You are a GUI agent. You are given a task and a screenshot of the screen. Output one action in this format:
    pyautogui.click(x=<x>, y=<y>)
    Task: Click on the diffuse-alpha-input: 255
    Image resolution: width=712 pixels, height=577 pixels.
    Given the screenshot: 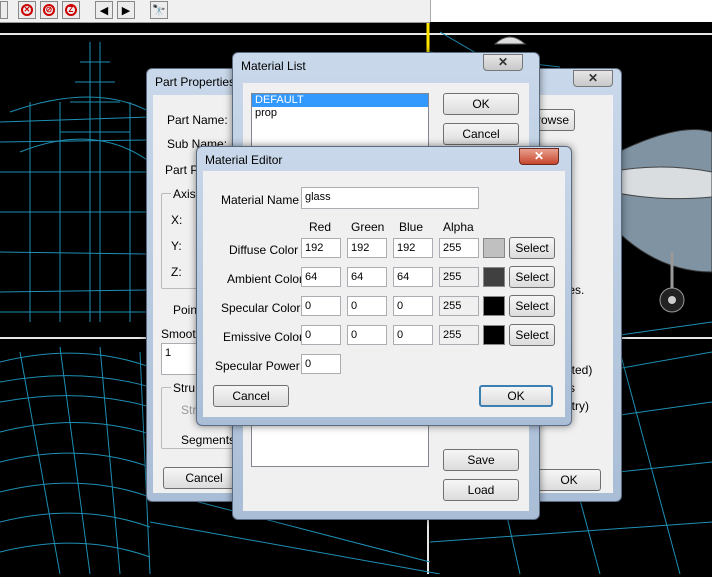 What is the action you would take?
    pyautogui.click(x=459, y=248)
    